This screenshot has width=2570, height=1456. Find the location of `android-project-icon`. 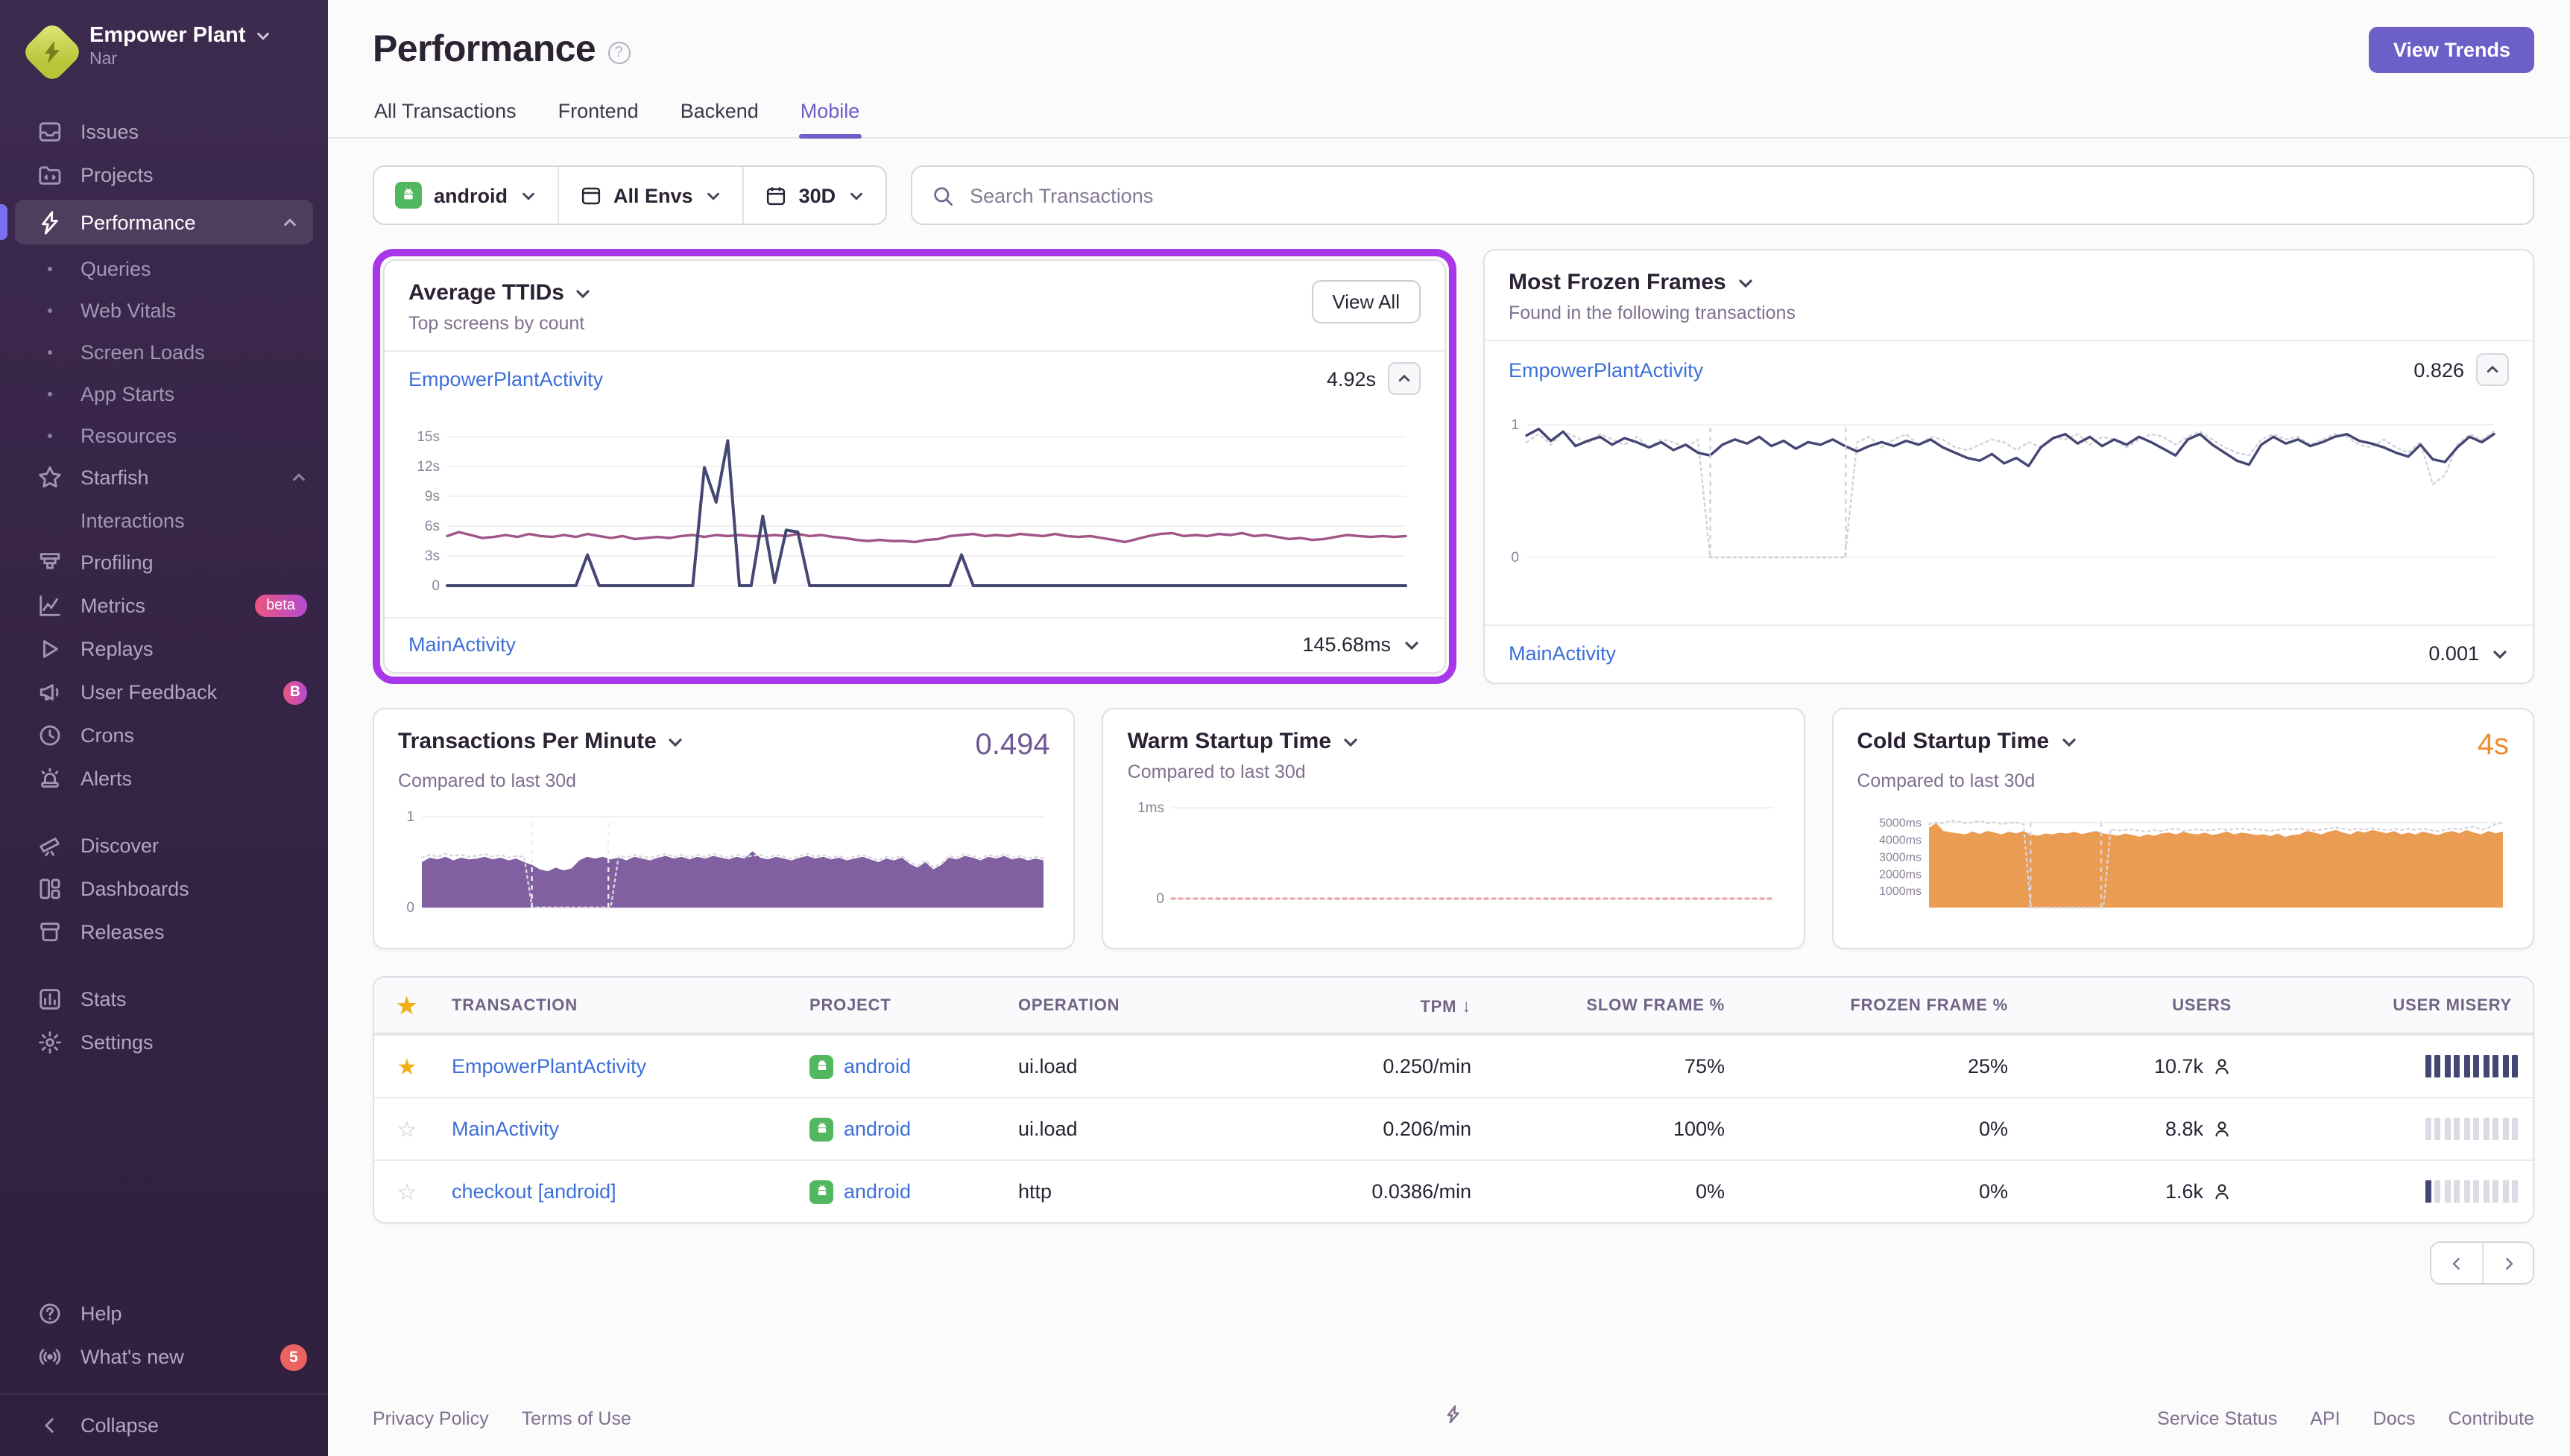

android-project-icon is located at coordinates (821, 1191).